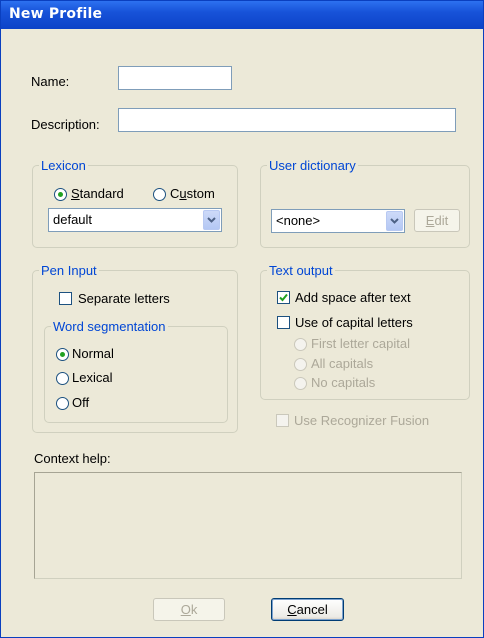  What do you see at coordinates (80, 402) in the screenshot?
I see `off-radio-label: Off` at bounding box center [80, 402].